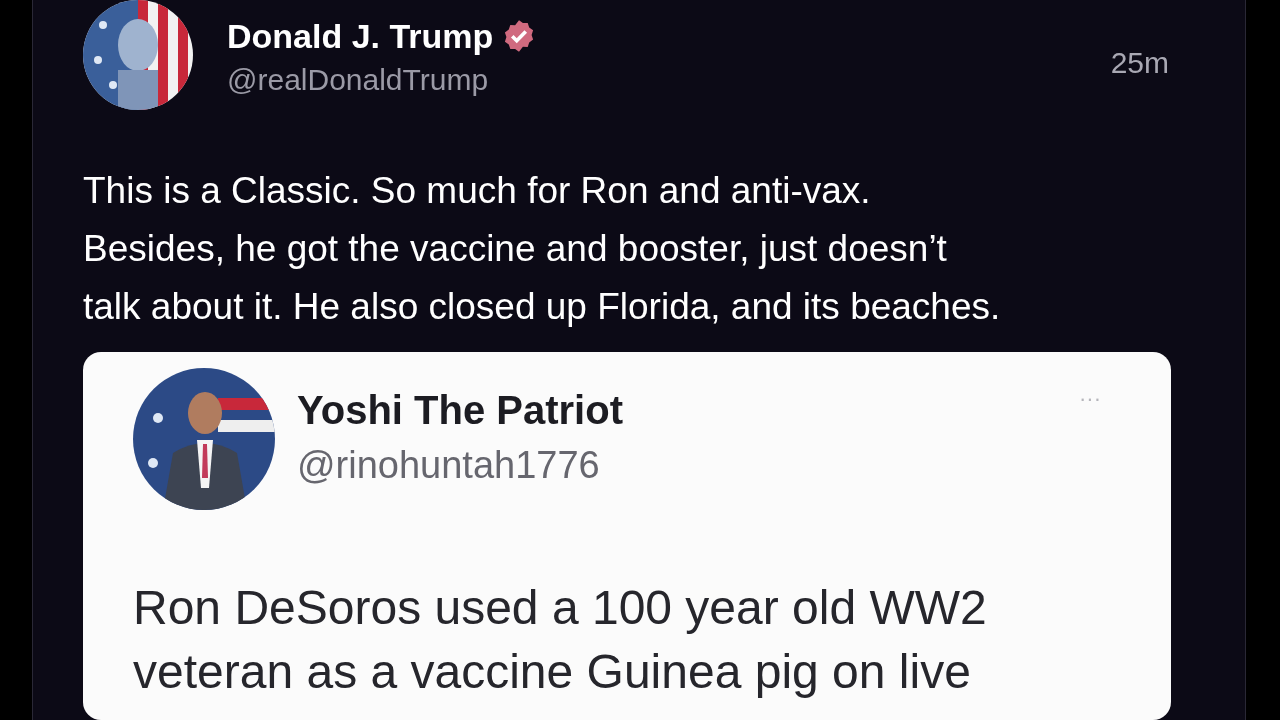  Describe the element at coordinates (360, 36) in the screenshot. I see `author-name: Donald J. Trump` at that location.